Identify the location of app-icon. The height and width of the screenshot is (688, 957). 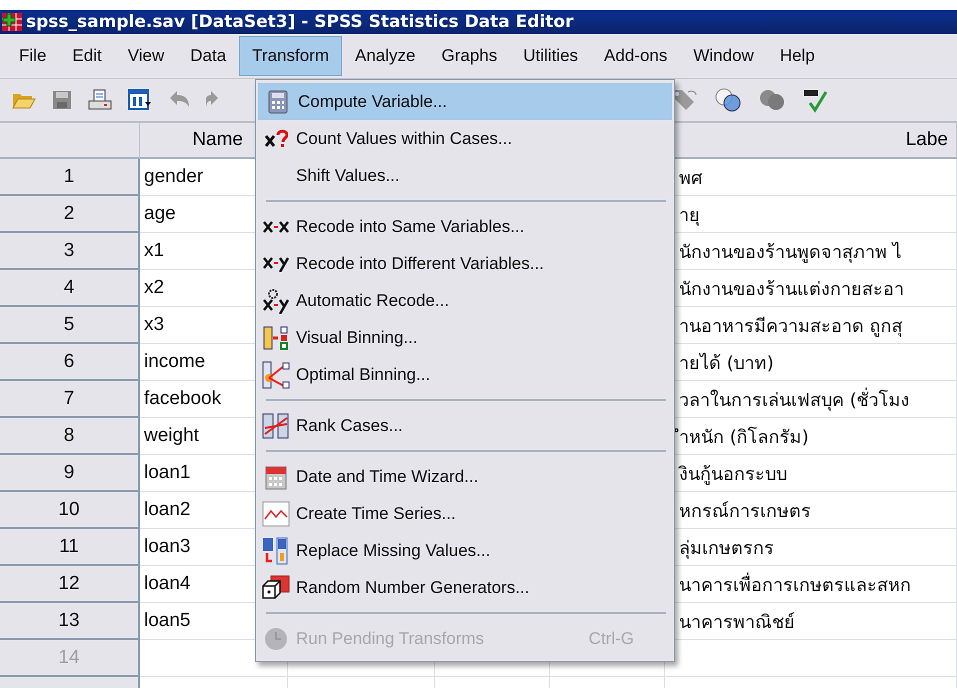
(12, 22).